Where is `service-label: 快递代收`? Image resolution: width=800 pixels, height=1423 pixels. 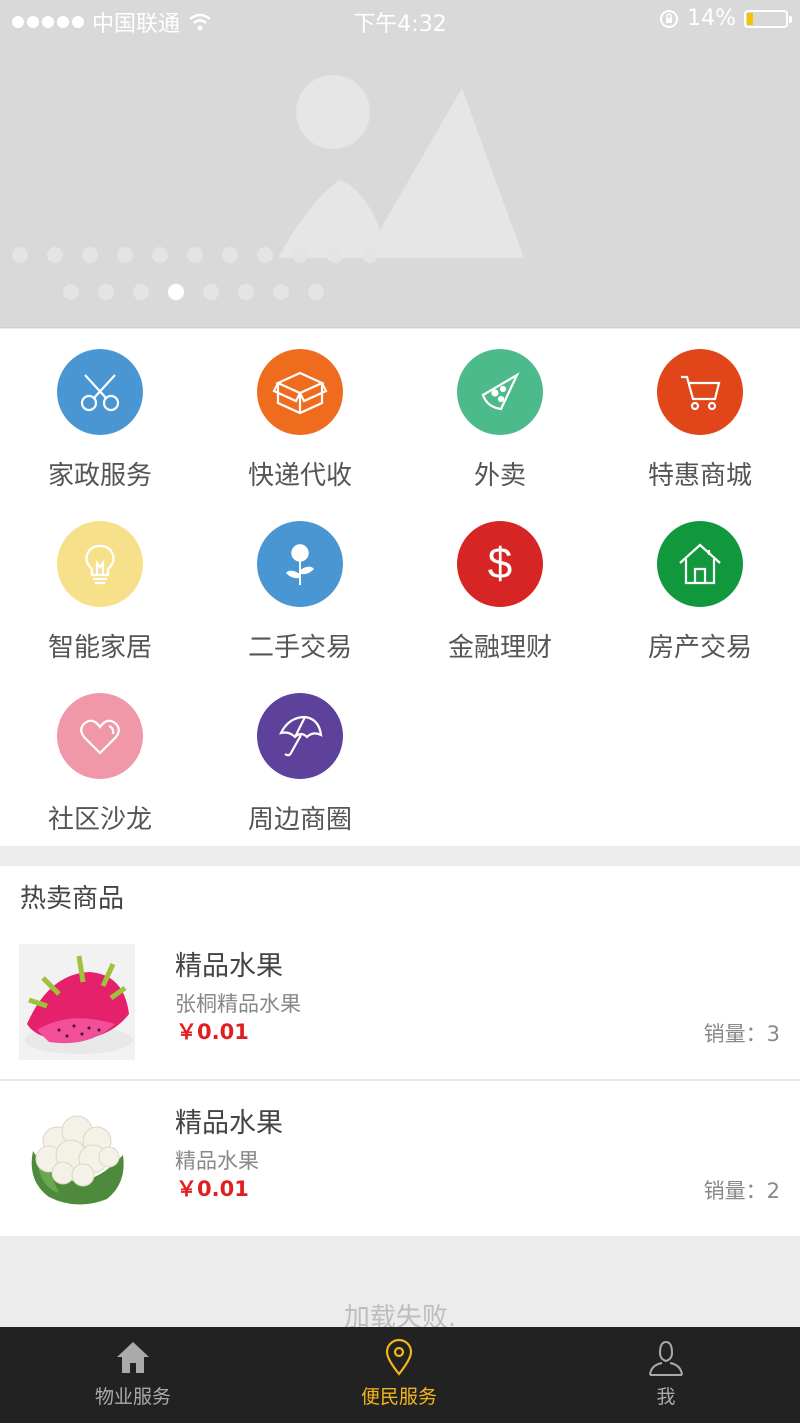 service-label: 快递代收 is located at coordinates (299, 476).